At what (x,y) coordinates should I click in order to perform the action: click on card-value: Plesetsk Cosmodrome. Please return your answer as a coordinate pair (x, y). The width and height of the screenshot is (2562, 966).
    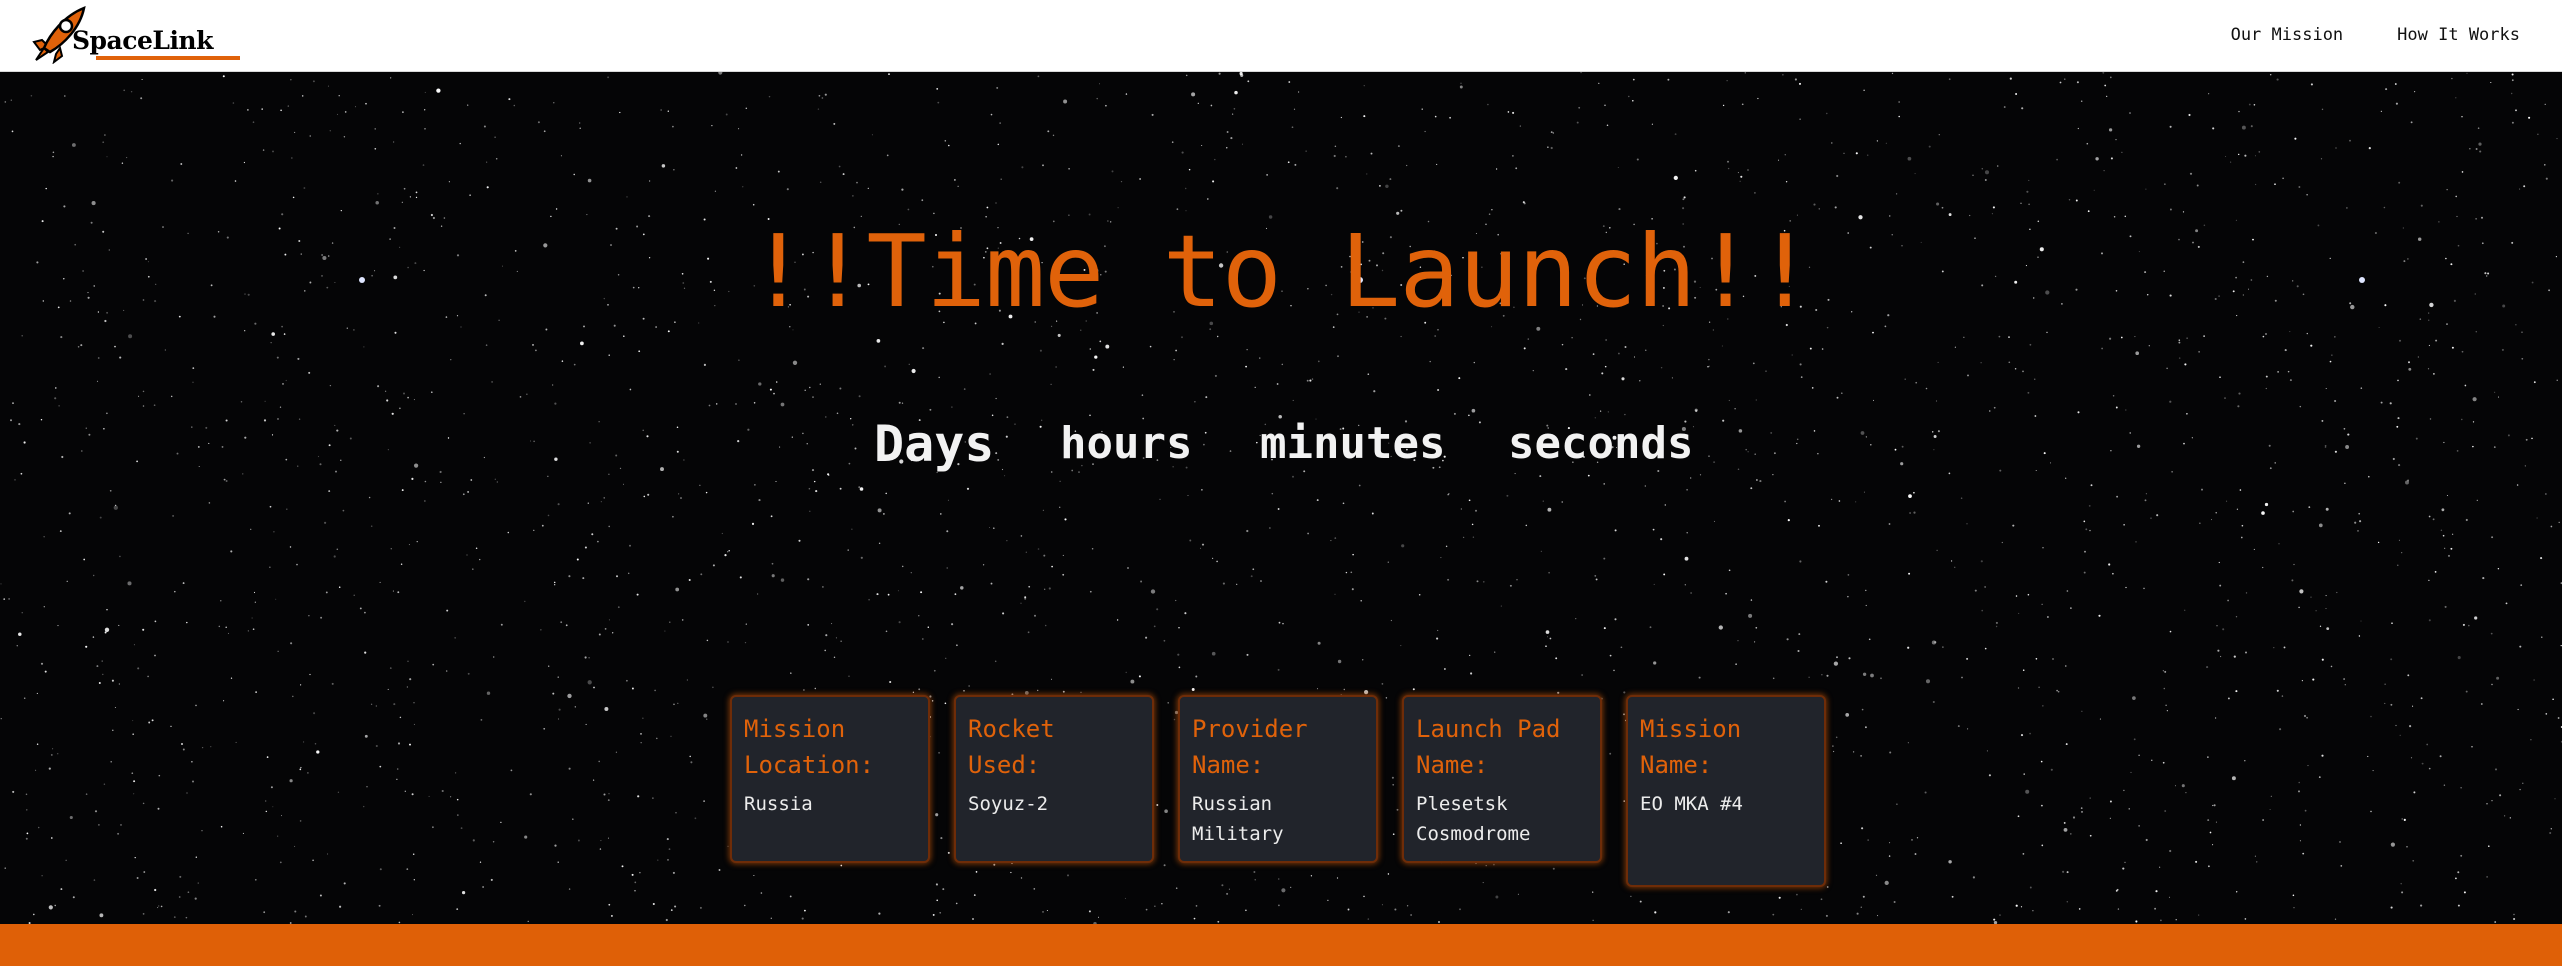
    Looking at the image, I should click on (1473, 819).